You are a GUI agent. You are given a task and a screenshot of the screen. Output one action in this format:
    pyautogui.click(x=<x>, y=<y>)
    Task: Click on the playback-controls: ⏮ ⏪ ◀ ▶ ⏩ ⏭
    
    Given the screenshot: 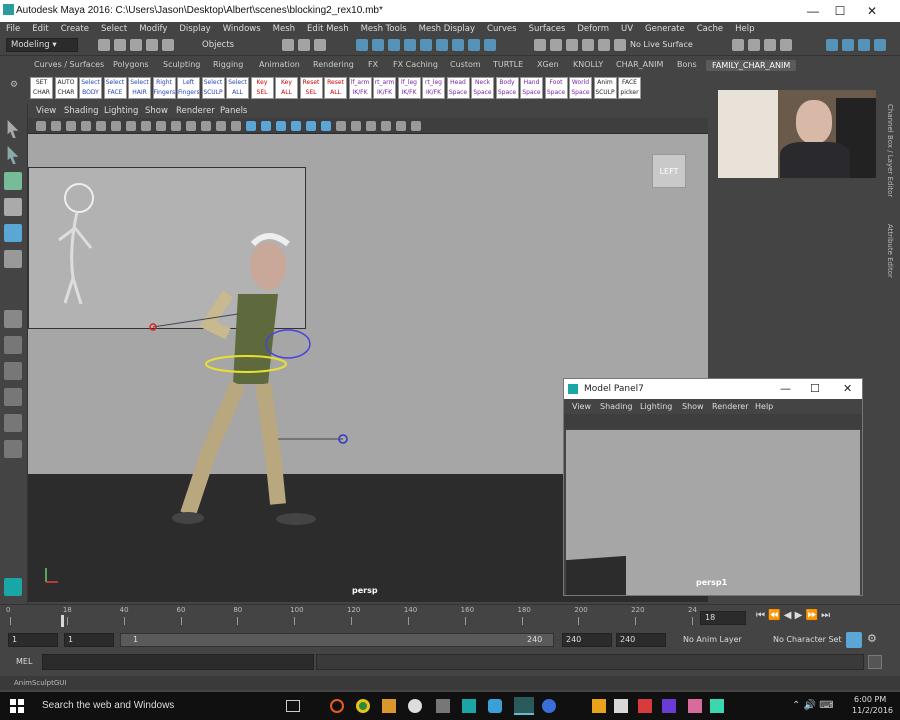 What is the action you would take?
    pyautogui.click(x=793, y=615)
    